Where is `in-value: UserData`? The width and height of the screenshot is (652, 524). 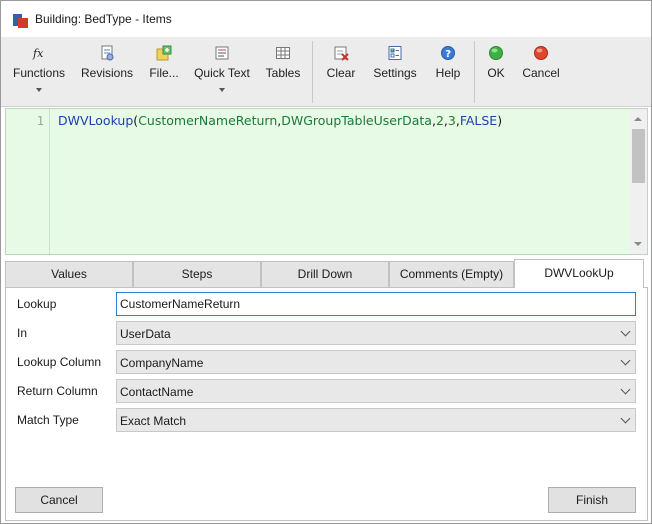
in-value: UserData is located at coordinates (145, 334).